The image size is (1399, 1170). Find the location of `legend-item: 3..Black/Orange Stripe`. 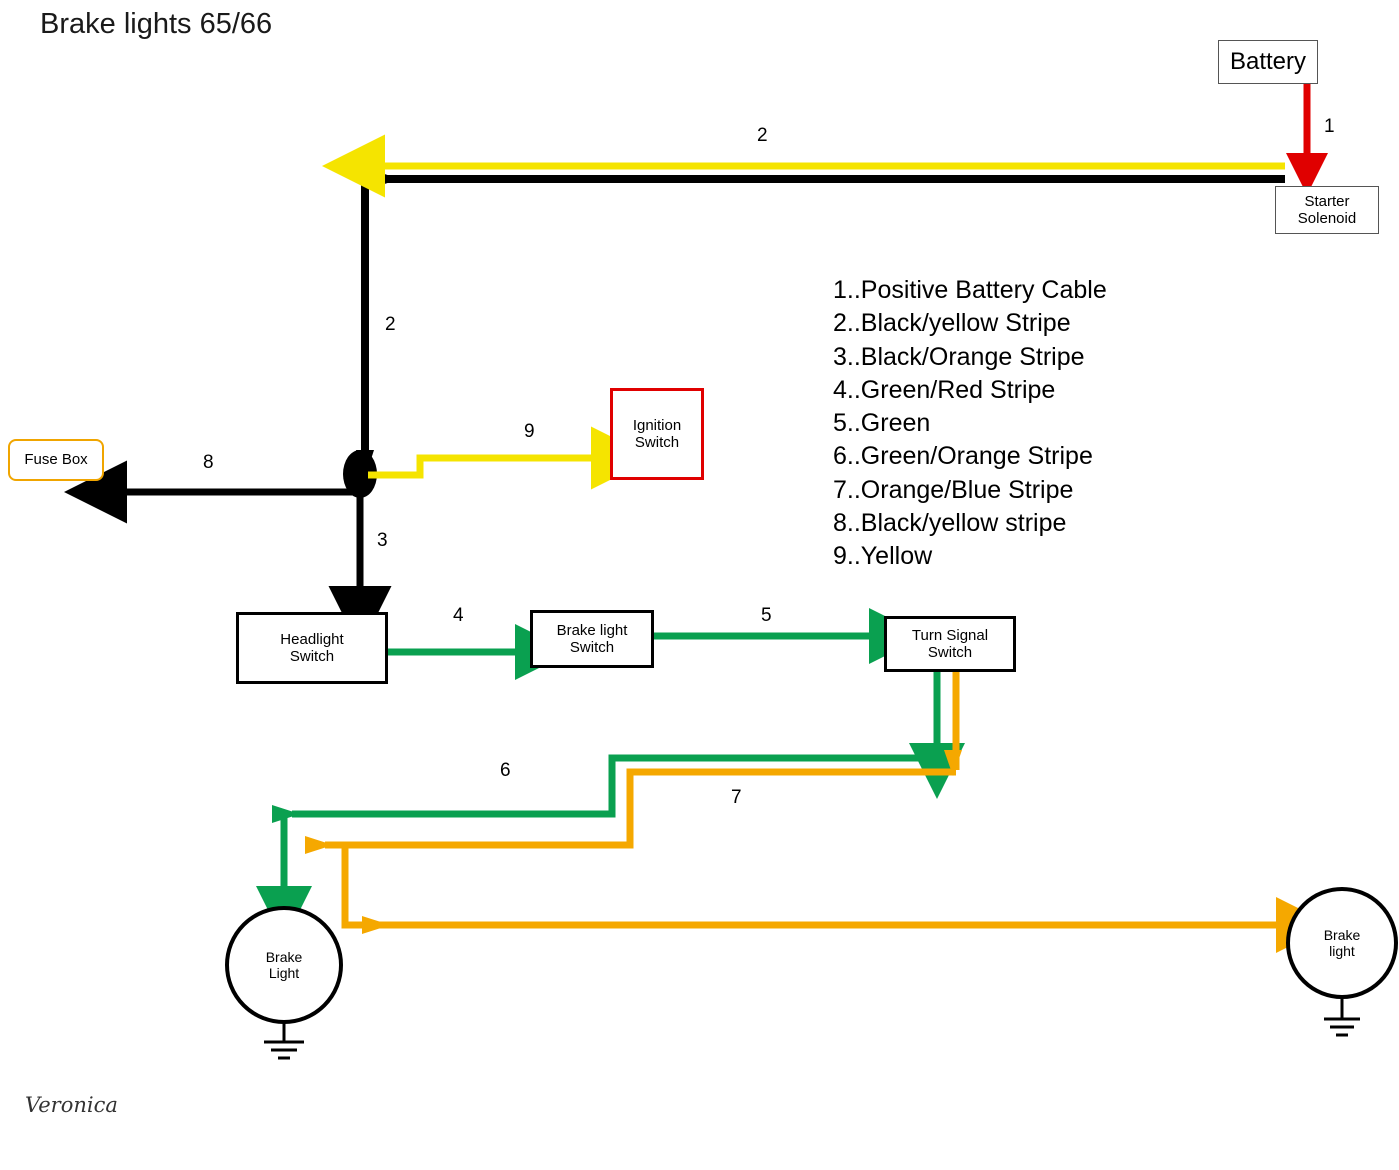

legend-item: 3..Black/Orange Stripe is located at coordinates (959, 356).